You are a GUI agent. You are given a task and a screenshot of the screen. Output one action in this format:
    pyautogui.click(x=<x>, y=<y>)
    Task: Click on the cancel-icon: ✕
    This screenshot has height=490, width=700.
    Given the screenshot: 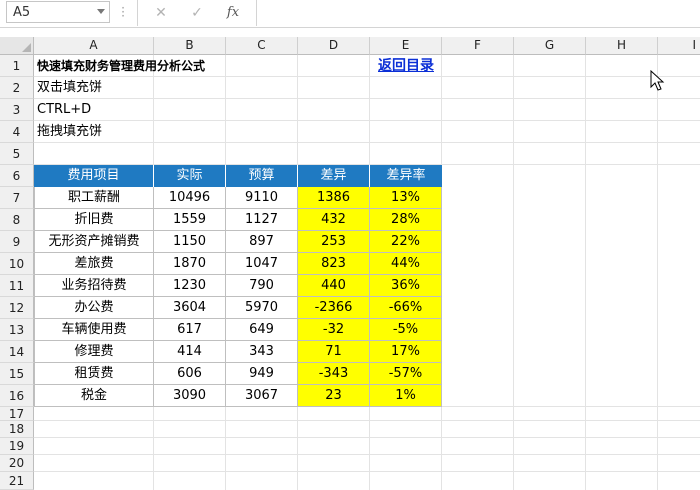 What is the action you would take?
    pyautogui.click(x=161, y=13)
    